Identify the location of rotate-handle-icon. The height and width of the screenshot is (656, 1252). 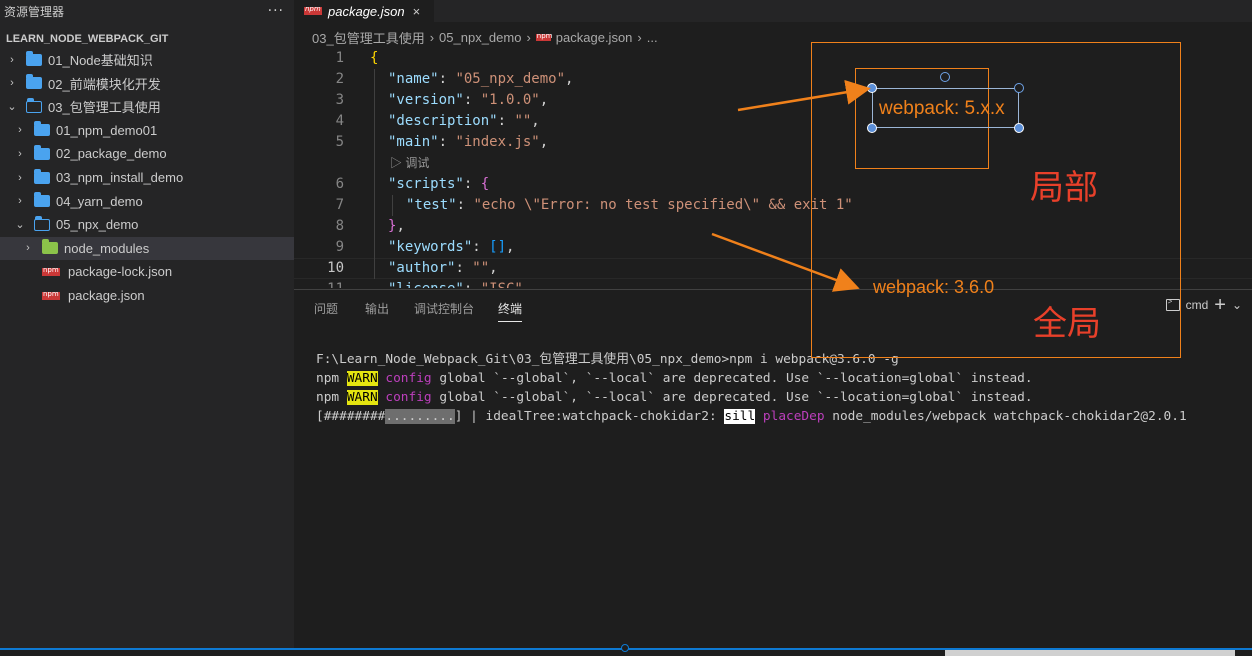
(945, 77).